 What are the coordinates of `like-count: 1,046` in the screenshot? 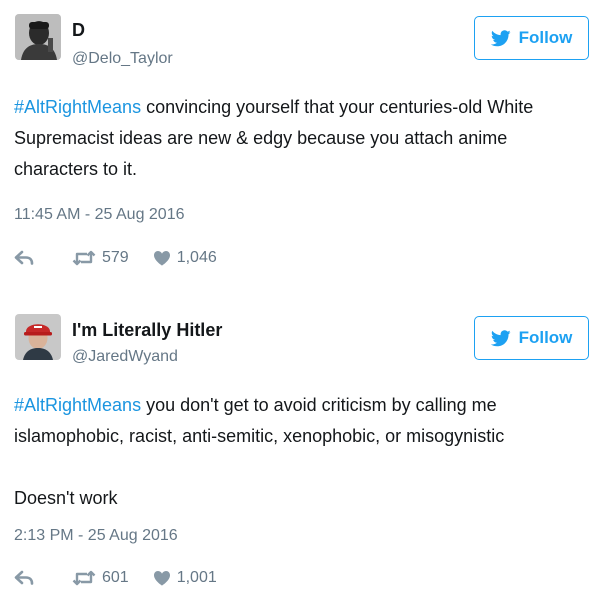 It's located at (196, 257).